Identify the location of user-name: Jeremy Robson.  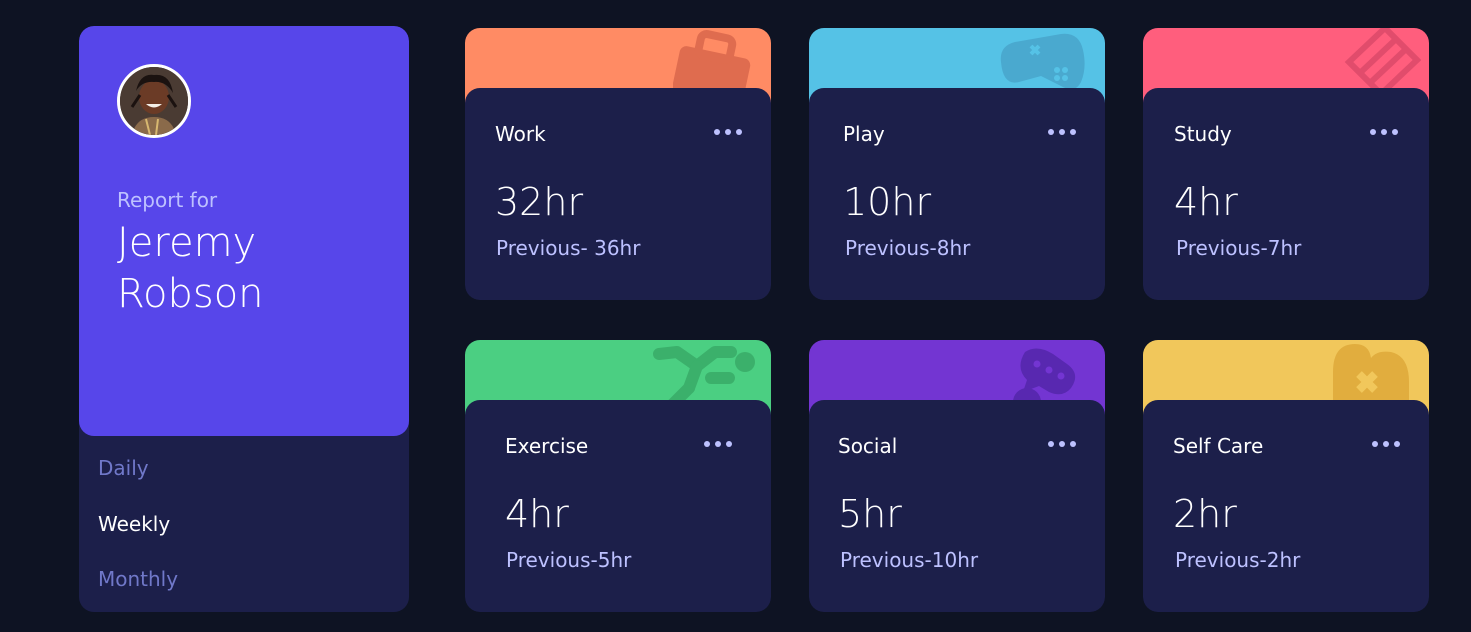
(190, 268).